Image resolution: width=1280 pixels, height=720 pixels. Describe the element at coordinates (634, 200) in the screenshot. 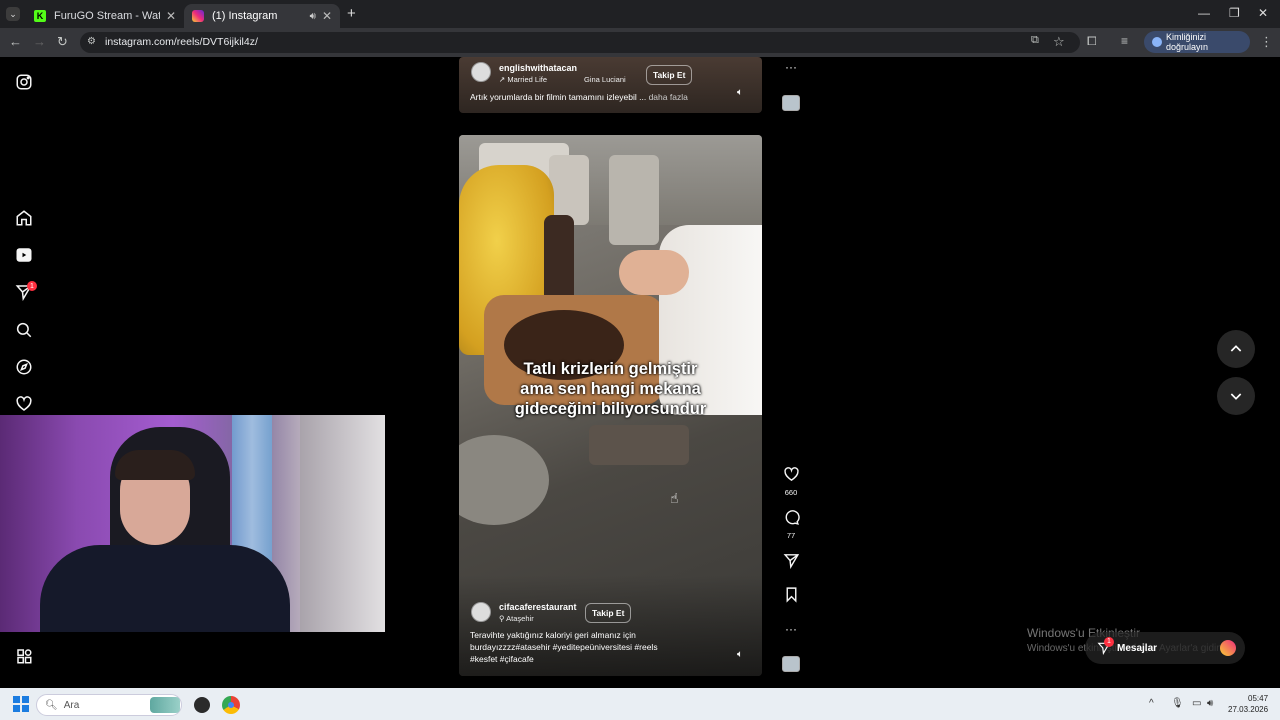

I see `scene-bottles` at that location.